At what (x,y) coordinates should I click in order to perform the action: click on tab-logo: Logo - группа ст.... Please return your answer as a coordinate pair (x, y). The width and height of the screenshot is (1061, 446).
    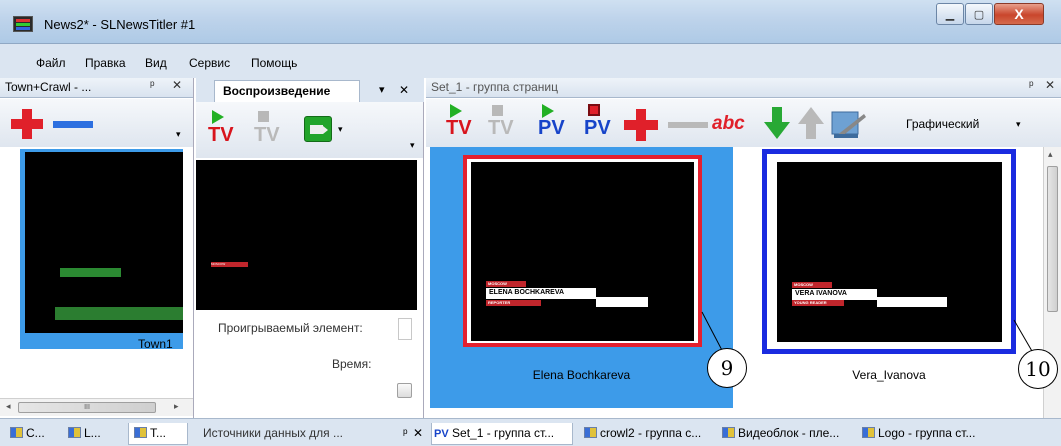
    Looking at the image, I should click on (960, 434).